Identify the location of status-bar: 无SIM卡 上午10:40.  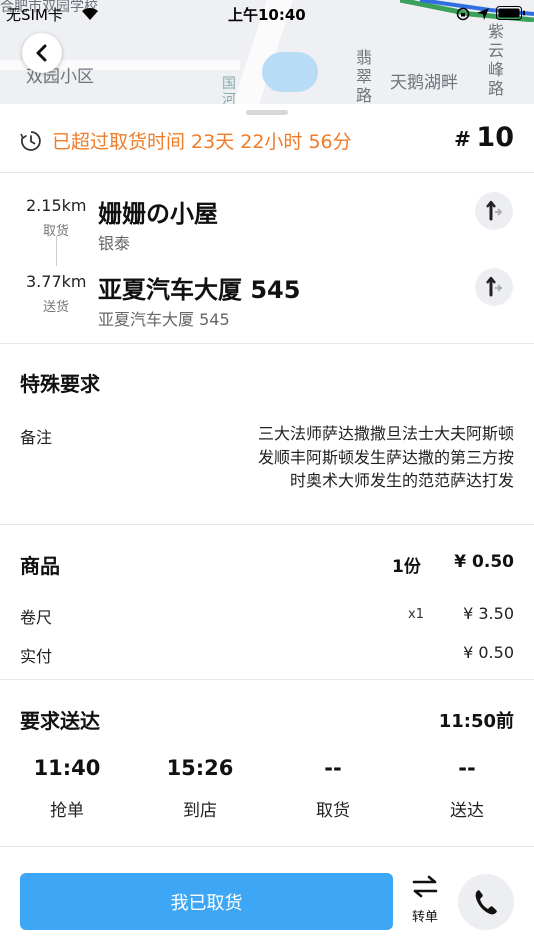
(267, 14).